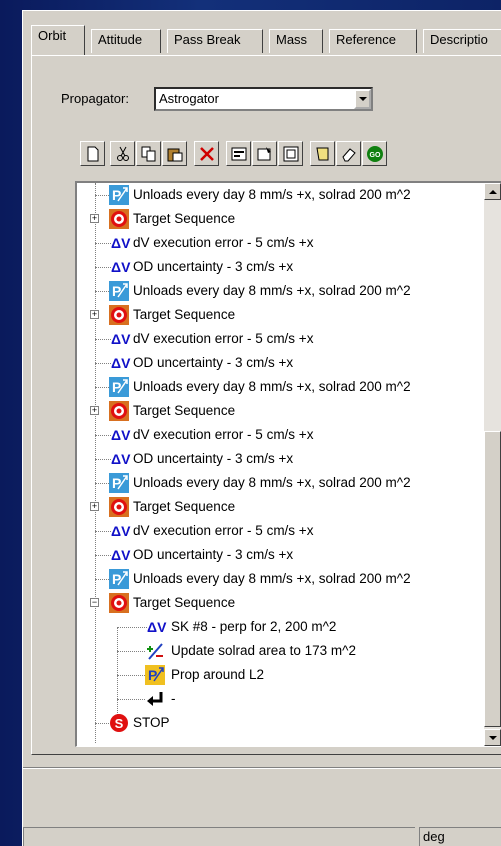 The height and width of the screenshot is (846, 501). Describe the element at coordinates (173, 698) in the screenshot. I see `tree-row-label: -` at that location.